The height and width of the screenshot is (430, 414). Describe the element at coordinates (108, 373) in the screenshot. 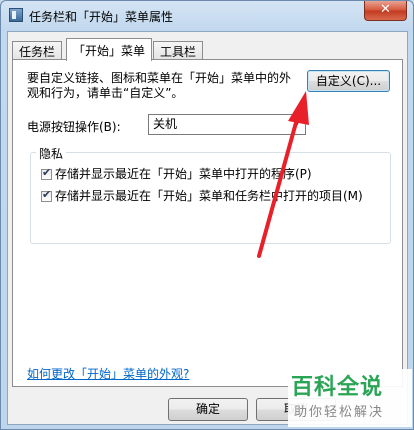

I see `help-link-appearance: 如何更改「开始」菜单的外观?` at that location.